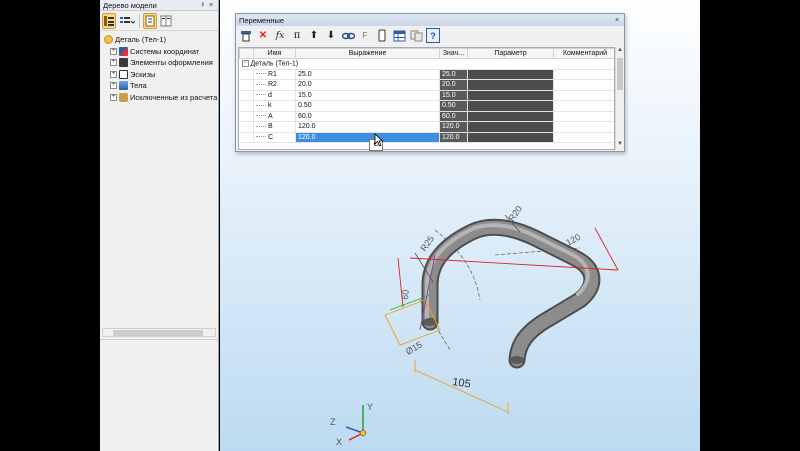  What do you see at coordinates (367, 95) in the screenshot?
I see `var-expression: 15.0` at bounding box center [367, 95].